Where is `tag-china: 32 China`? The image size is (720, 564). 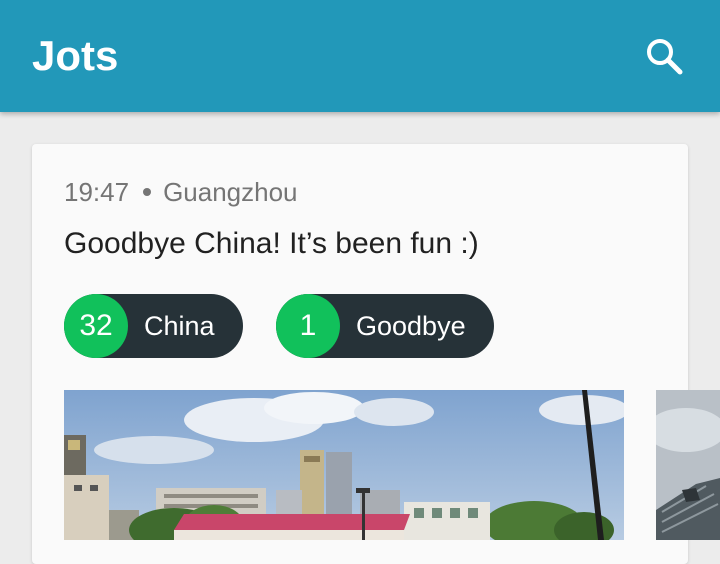
tag-china: 32 China is located at coordinates (153, 326).